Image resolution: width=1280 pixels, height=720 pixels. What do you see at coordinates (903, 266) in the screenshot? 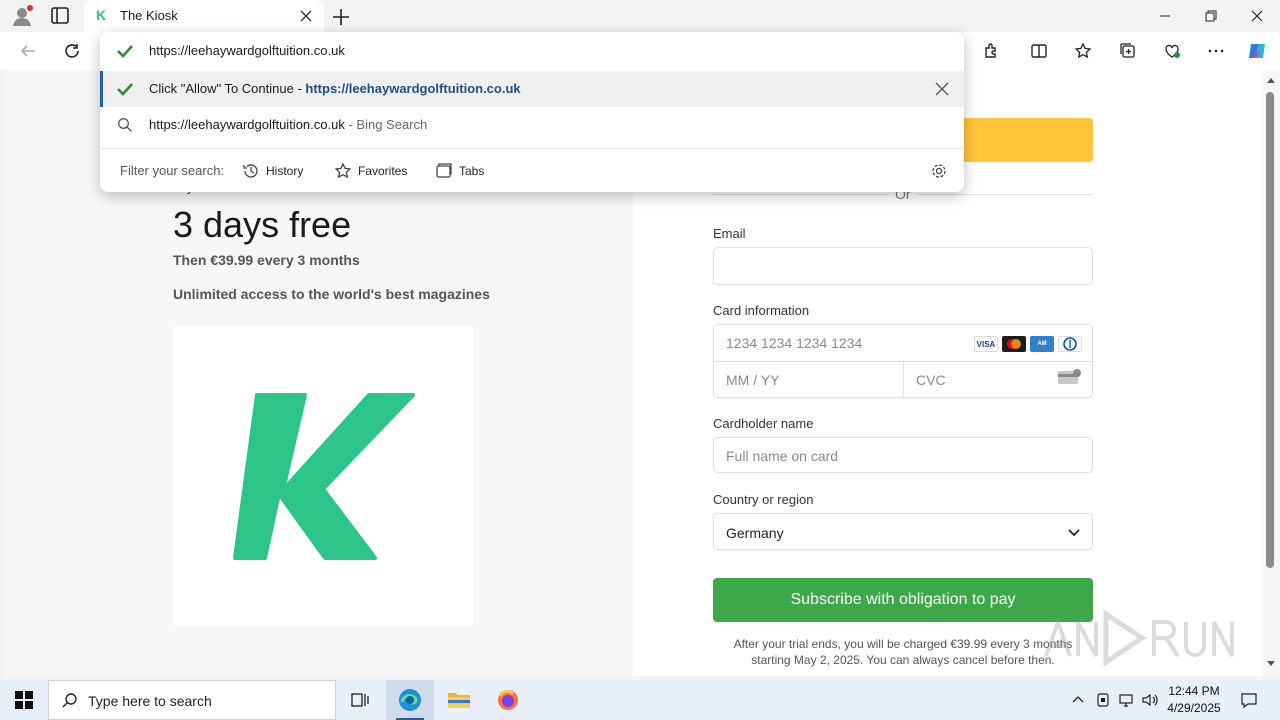
I see `email-field` at bounding box center [903, 266].